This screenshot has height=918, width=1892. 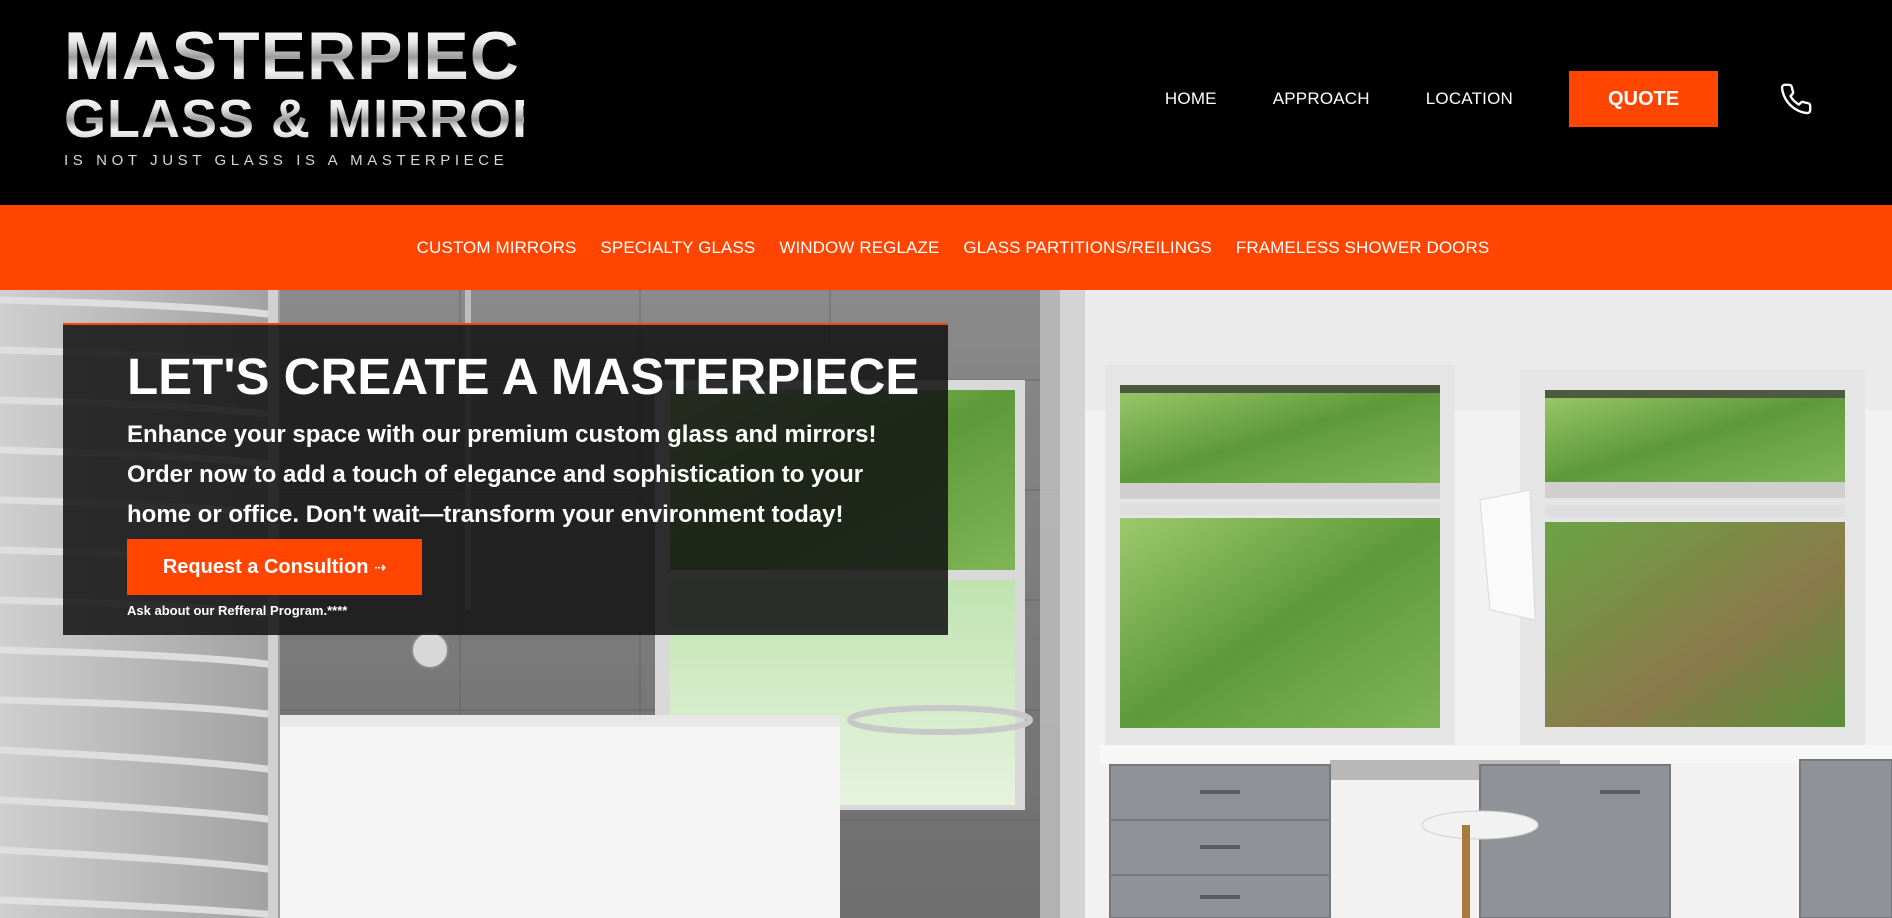 What do you see at coordinates (237, 611) in the screenshot?
I see `referral-note: Ask about our Refferal Program.****` at bounding box center [237, 611].